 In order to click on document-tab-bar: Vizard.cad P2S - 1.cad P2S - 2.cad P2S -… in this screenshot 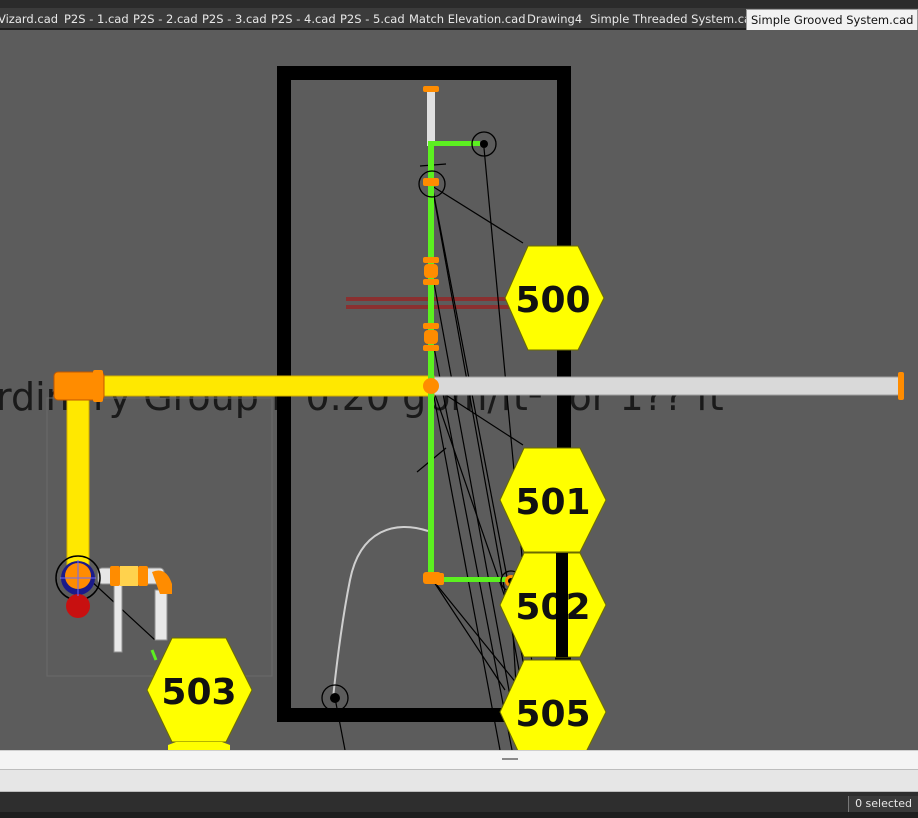, I will do `click(459, 15)`.